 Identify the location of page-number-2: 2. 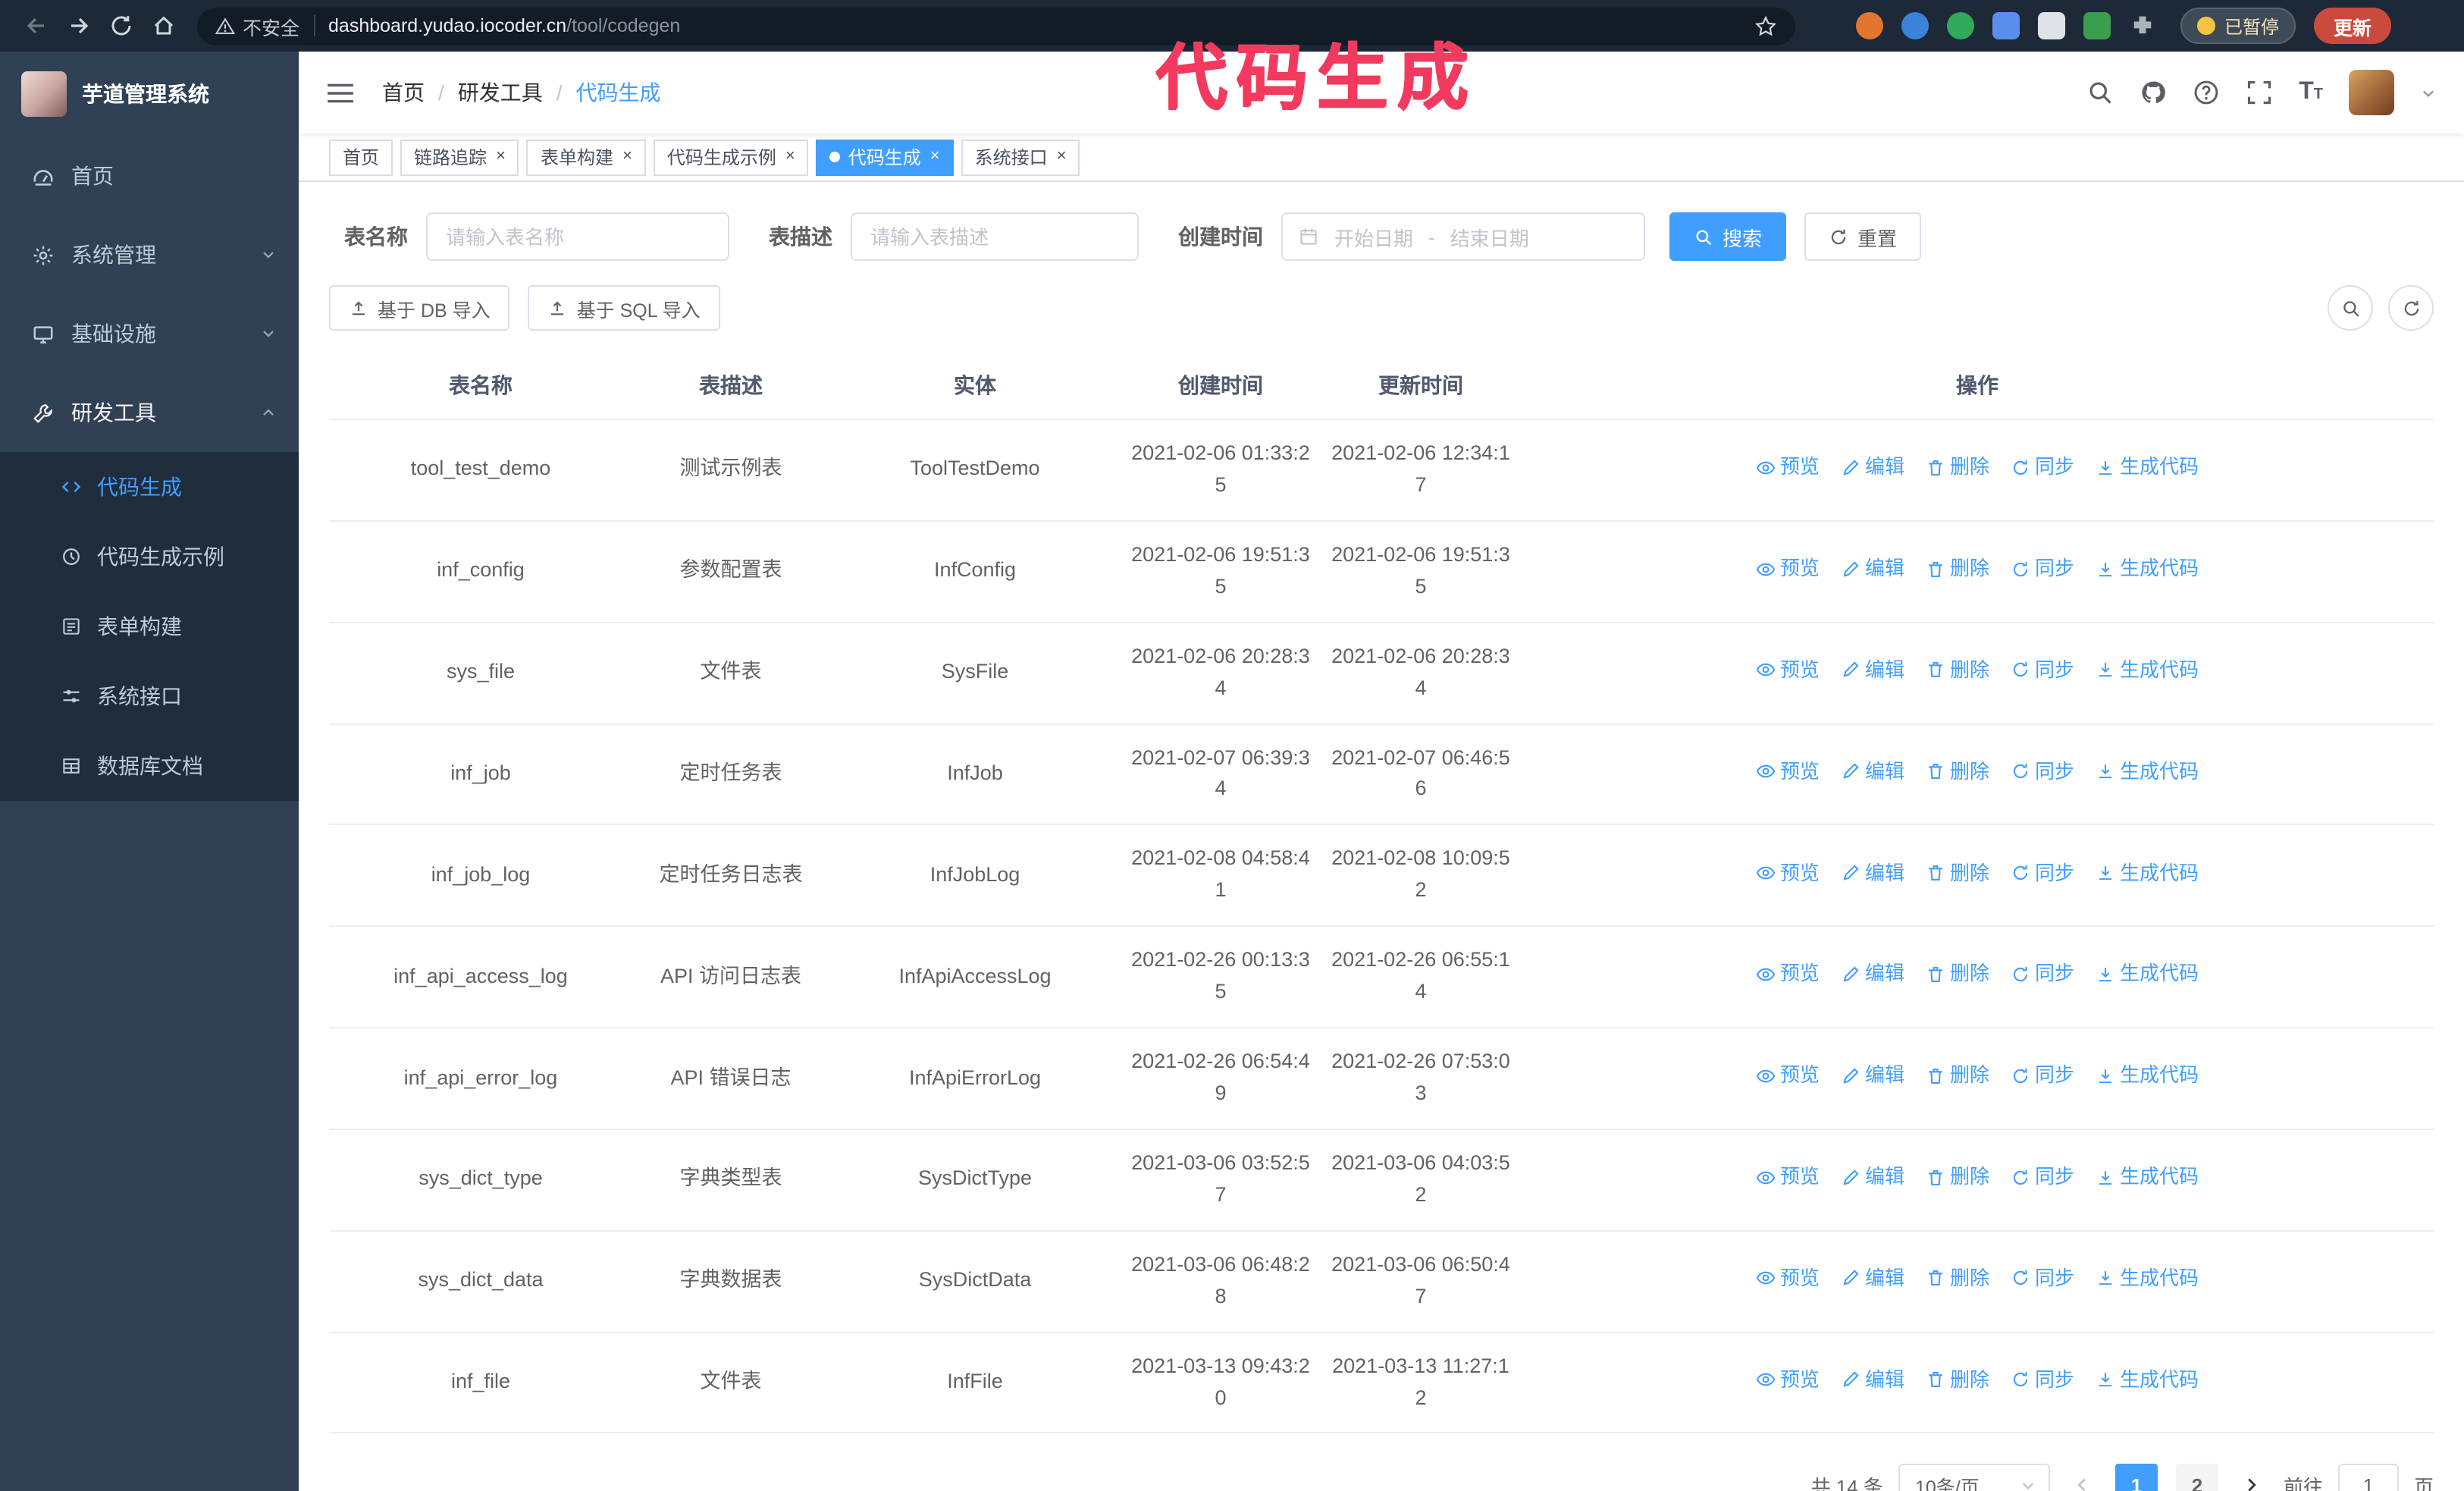
(2196, 1477).